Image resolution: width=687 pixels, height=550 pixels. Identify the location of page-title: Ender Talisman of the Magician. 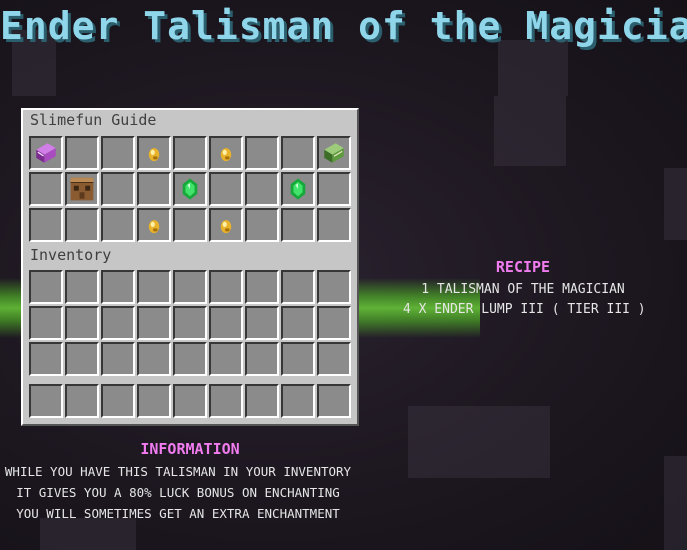
(343, 26).